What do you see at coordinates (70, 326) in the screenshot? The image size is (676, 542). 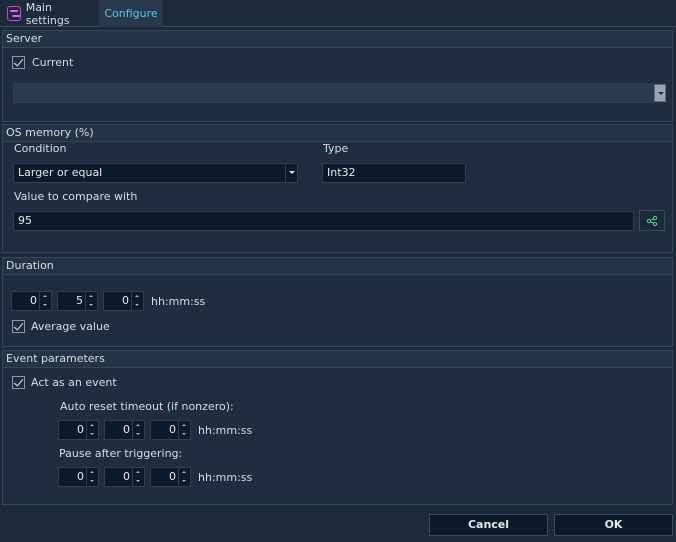 I see `average-value-label: Average value` at bounding box center [70, 326].